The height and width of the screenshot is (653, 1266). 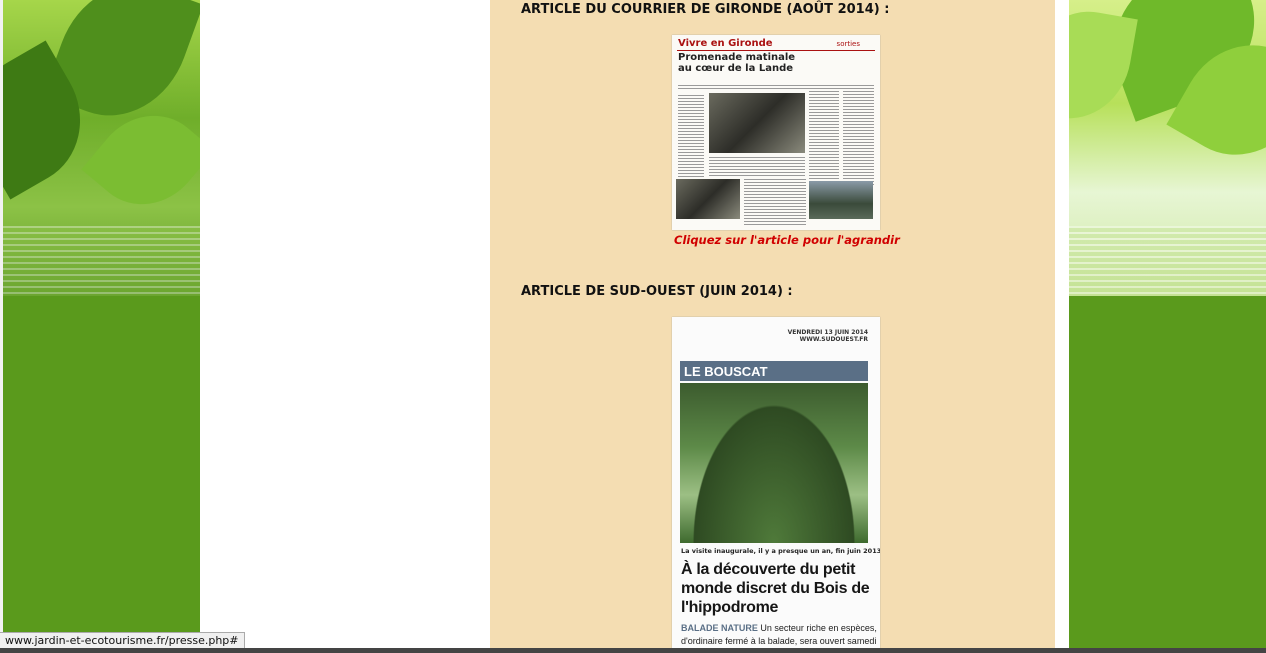 What do you see at coordinates (774, 371) in the screenshot?
I see `clipping-band: LE BOUSCAT` at bounding box center [774, 371].